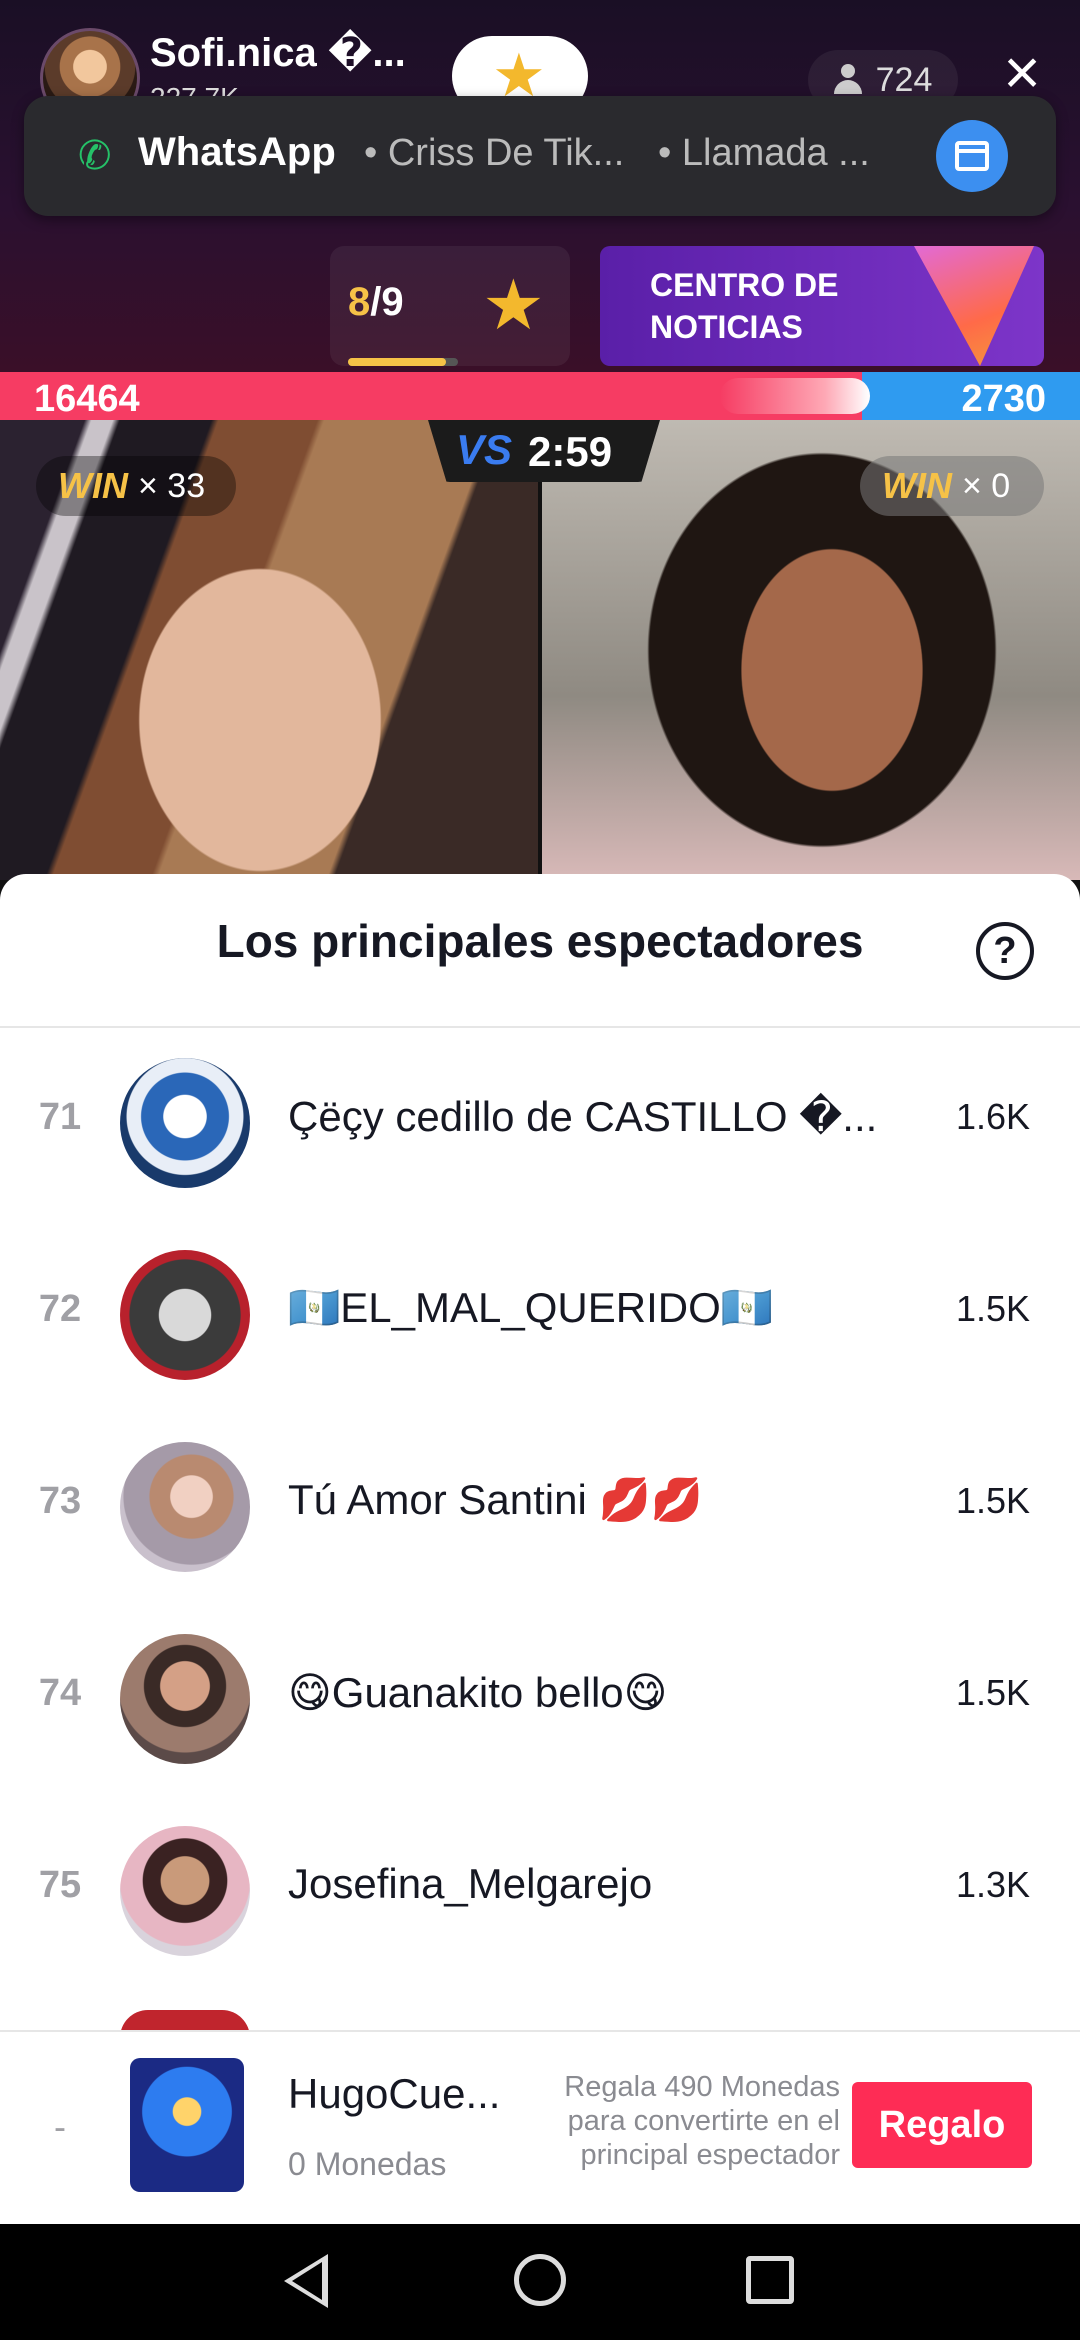  Describe the element at coordinates (60, 1693) in the screenshot. I see `viewer-rank: 74` at that location.